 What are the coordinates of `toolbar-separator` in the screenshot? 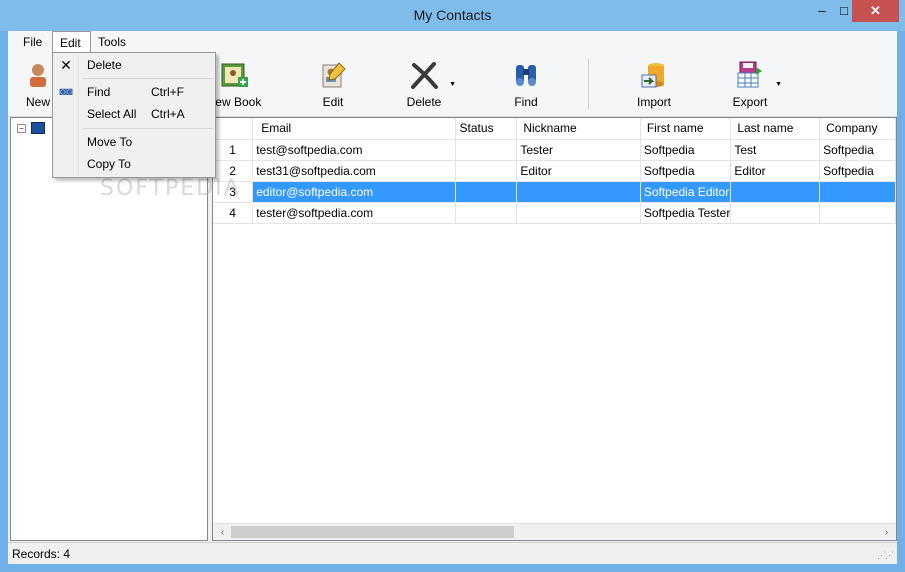 It's located at (588, 84).